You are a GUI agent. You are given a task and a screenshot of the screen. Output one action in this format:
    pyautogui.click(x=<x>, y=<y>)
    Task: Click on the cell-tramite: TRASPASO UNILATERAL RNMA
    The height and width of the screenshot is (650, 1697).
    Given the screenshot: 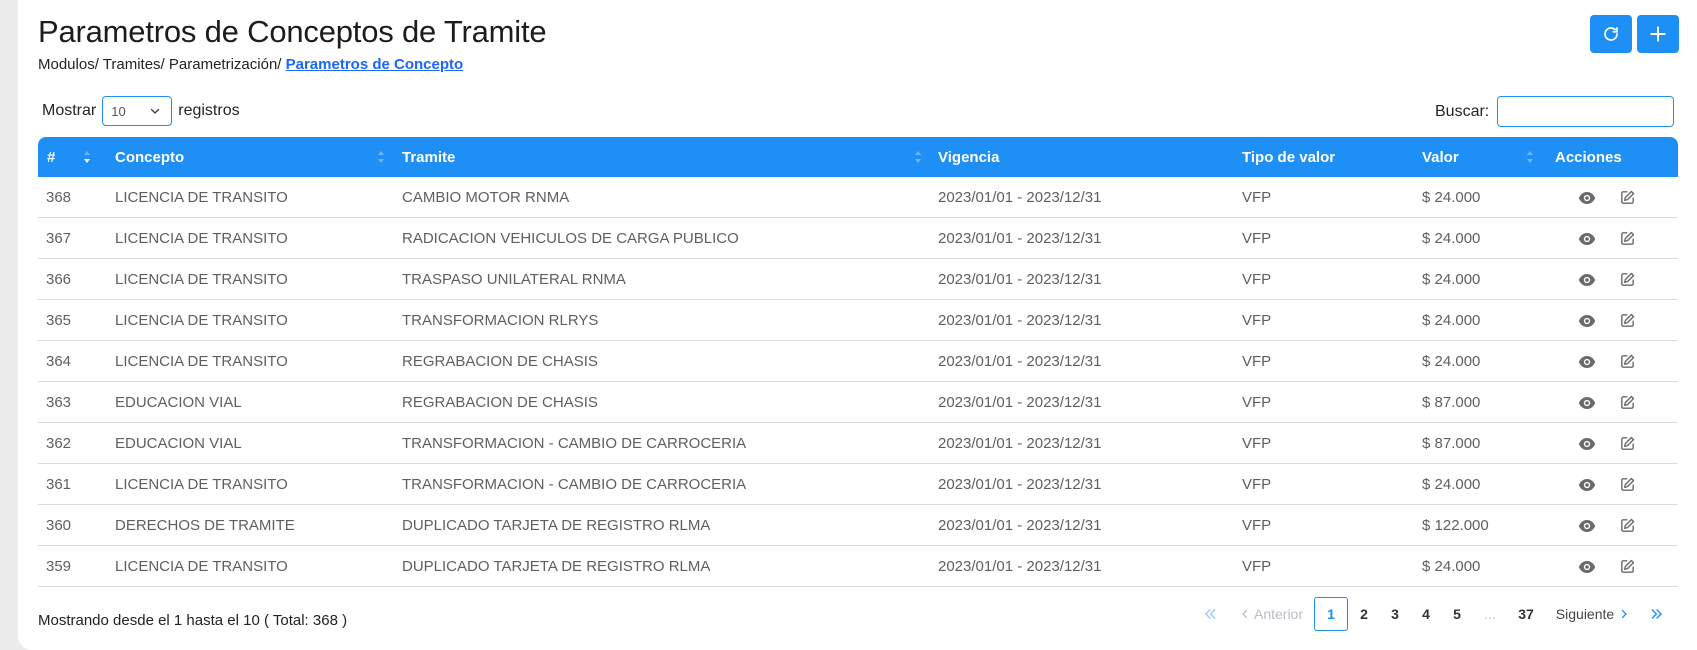 What is the action you would take?
    pyautogui.click(x=514, y=279)
    